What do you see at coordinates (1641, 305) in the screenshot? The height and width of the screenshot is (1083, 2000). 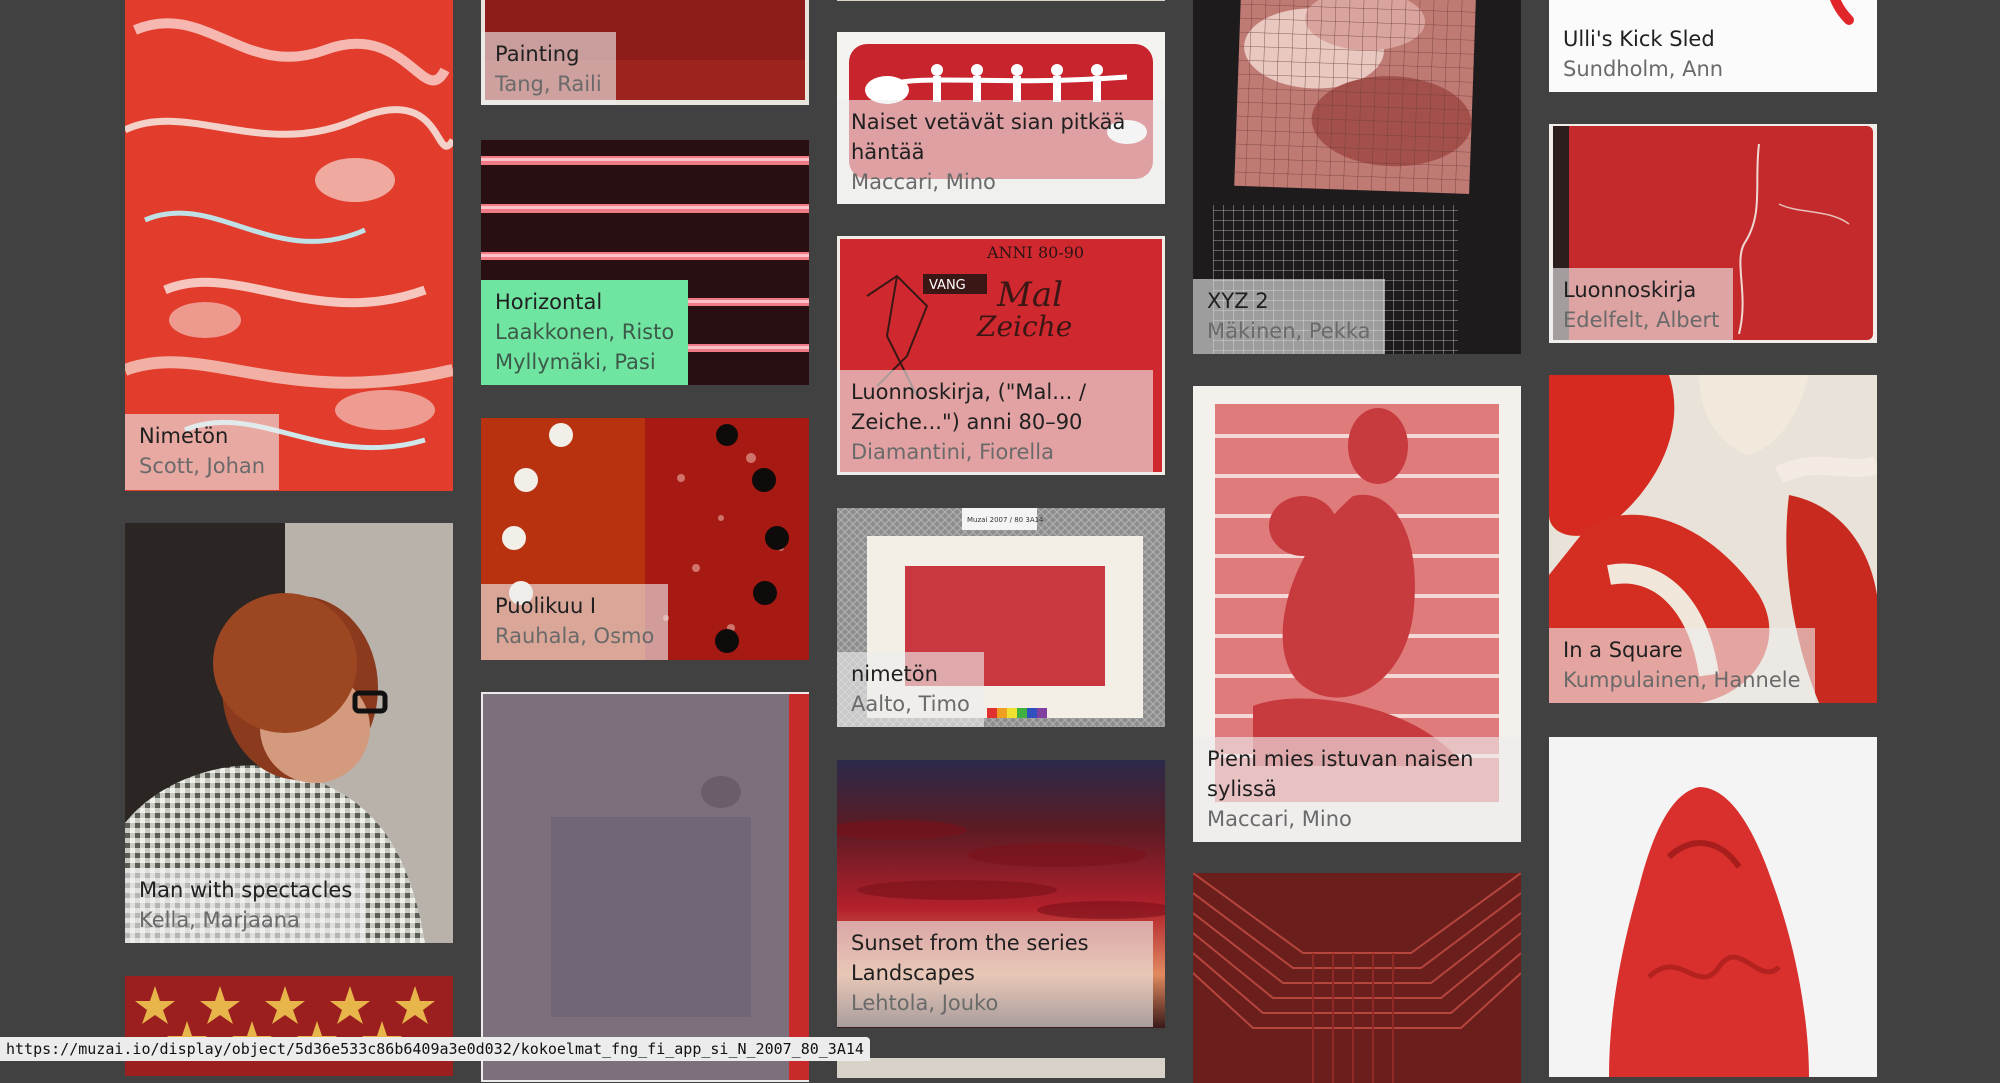 I see `artwork-caption: Luonnoskirja Edelfelt, Albert` at bounding box center [1641, 305].